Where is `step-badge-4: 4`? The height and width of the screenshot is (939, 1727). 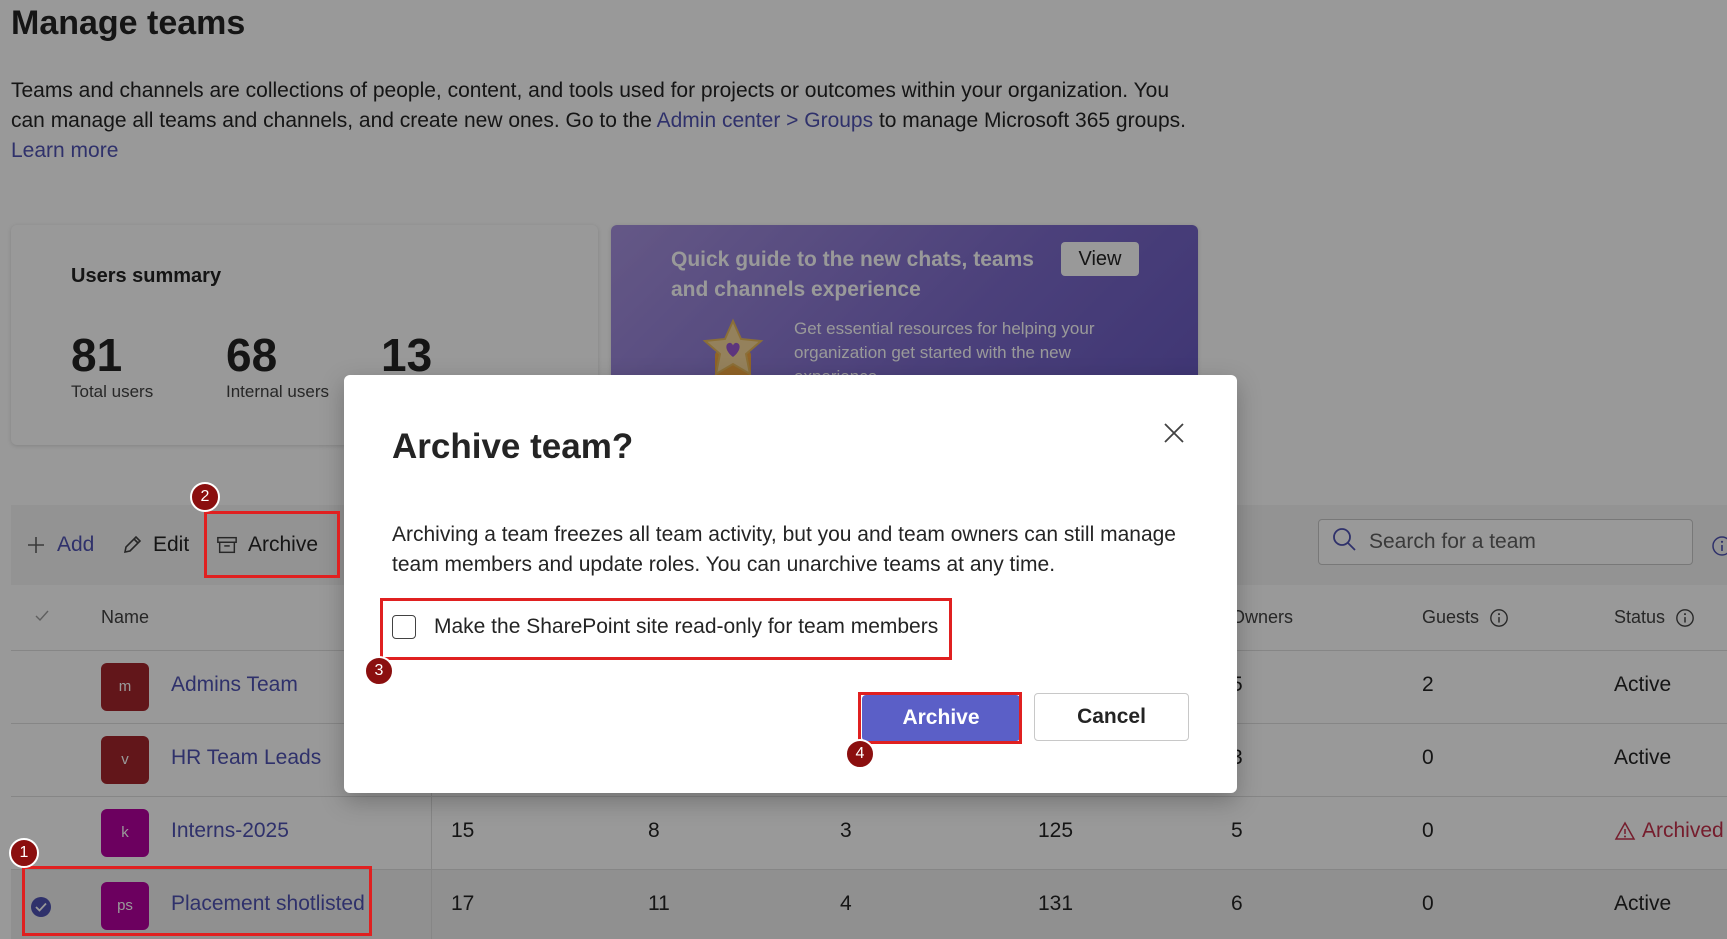 step-badge-4: 4 is located at coordinates (860, 754).